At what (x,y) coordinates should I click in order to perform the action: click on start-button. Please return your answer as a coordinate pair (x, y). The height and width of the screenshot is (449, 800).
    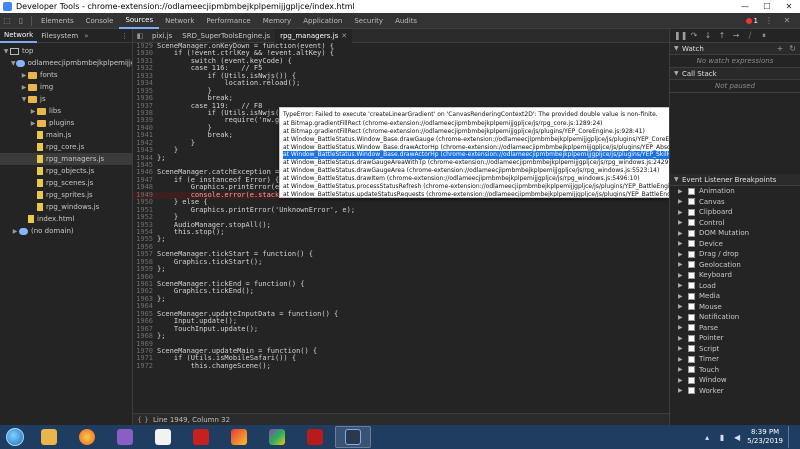
    Looking at the image, I should click on (15, 437).